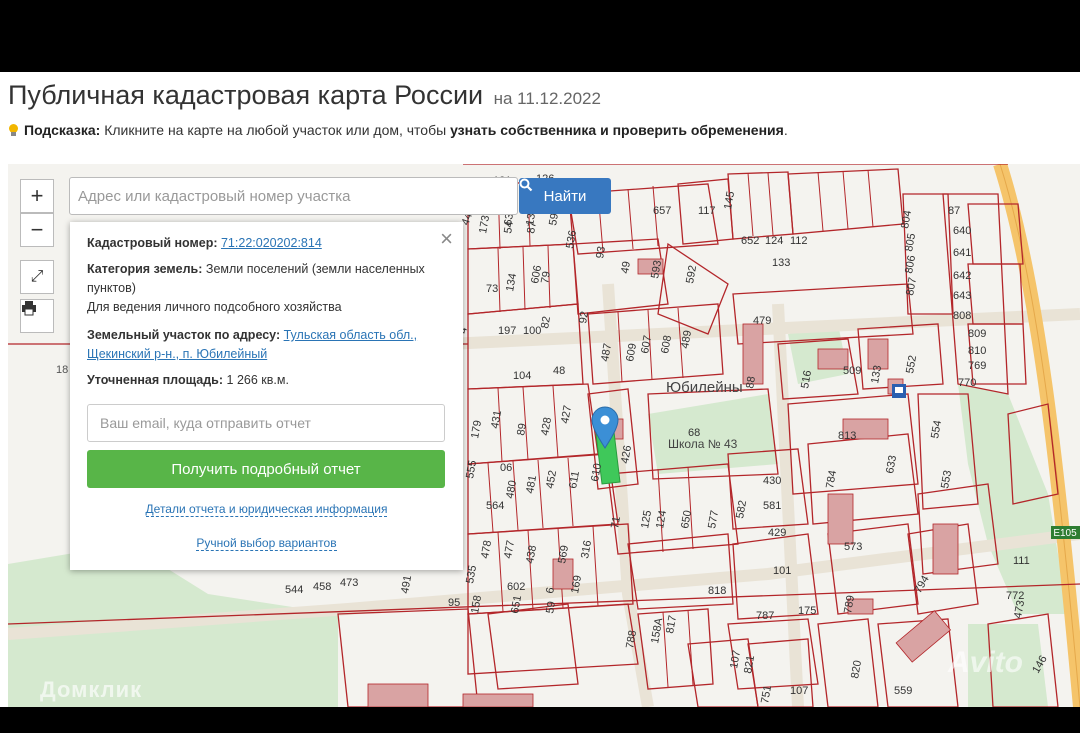  Describe the element at coordinates (713, 519) in the screenshot. I see `plot-number-label: 577` at that location.